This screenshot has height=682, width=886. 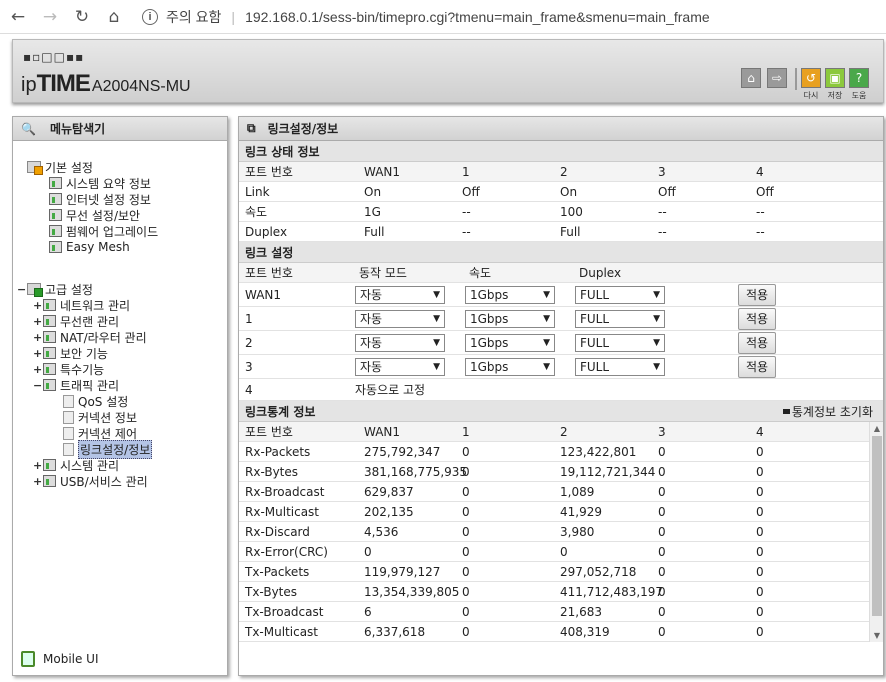 What do you see at coordinates (112, 231) in the screenshot?
I see `tree-label: 펌웨어 업그레이드` at bounding box center [112, 231].